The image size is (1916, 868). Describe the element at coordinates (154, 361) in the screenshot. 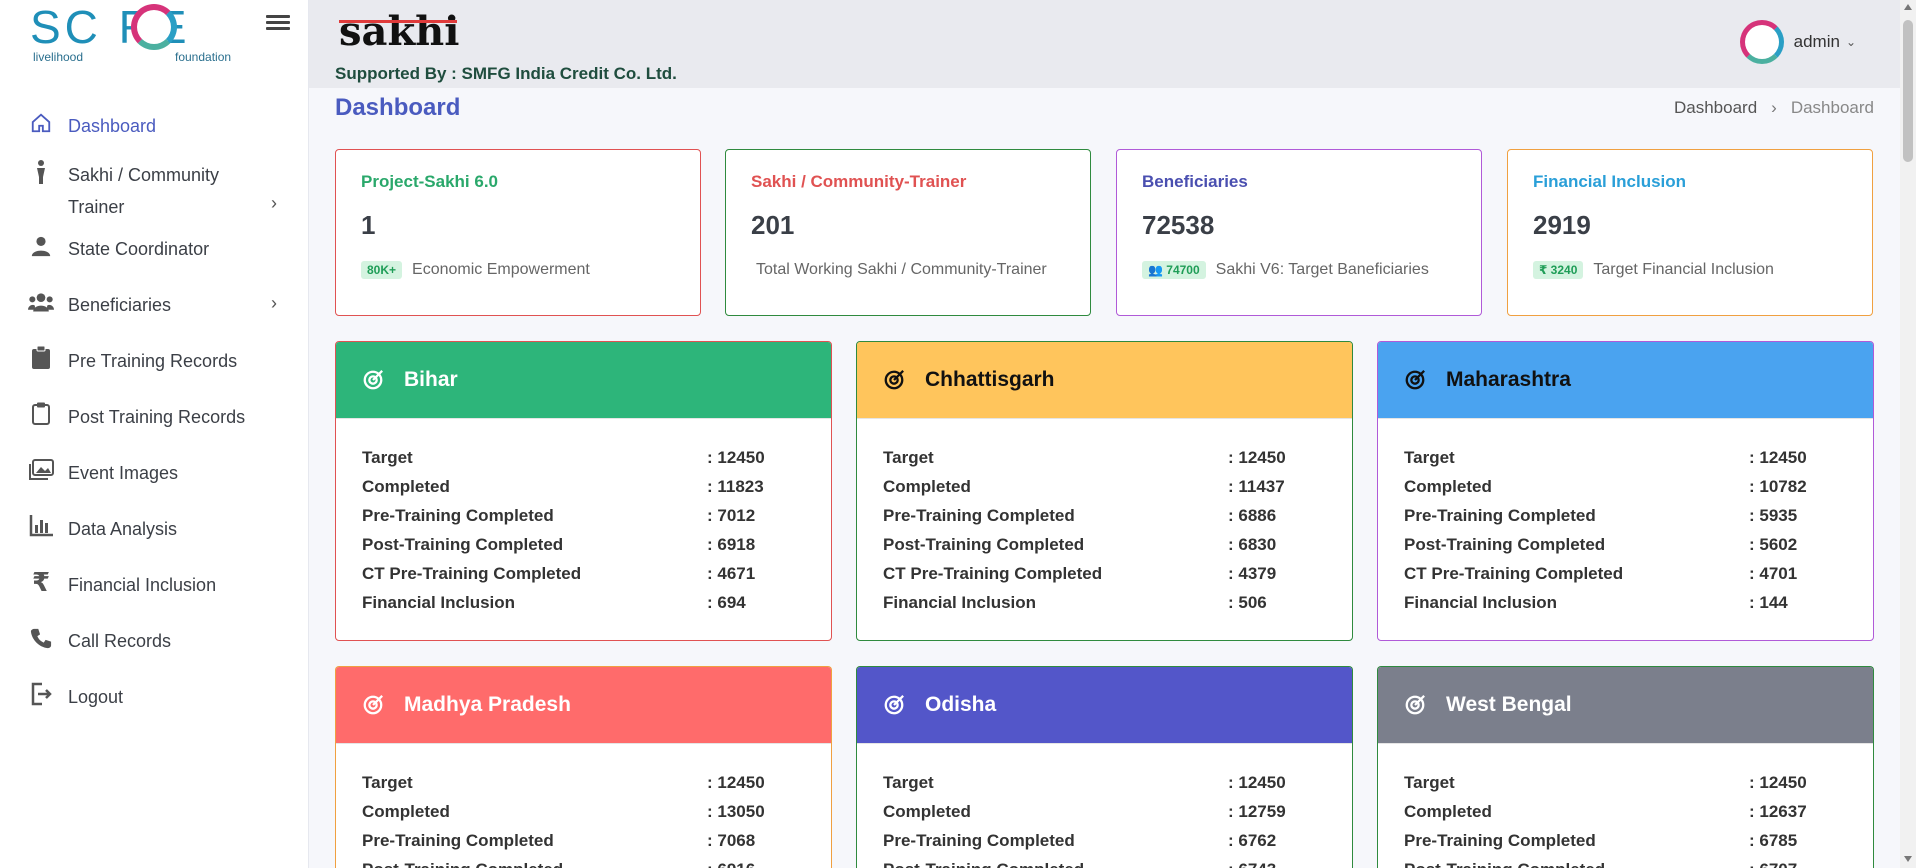

I see `sidebar-item-pre-training-records: Pre Training Records` at that location.